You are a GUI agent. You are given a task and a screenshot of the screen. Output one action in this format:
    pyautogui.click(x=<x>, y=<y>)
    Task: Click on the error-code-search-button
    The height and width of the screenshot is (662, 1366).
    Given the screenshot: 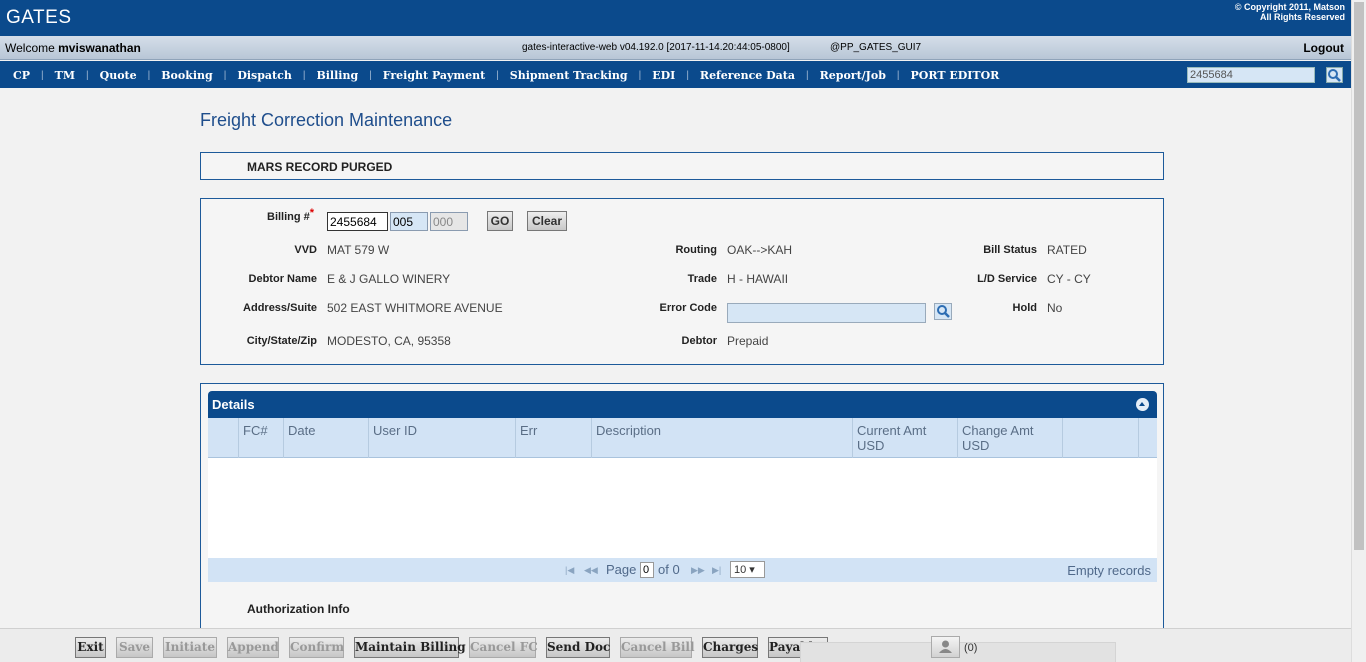 What is the action you would take?
    pyautogui.click(x=943, y=311)
    